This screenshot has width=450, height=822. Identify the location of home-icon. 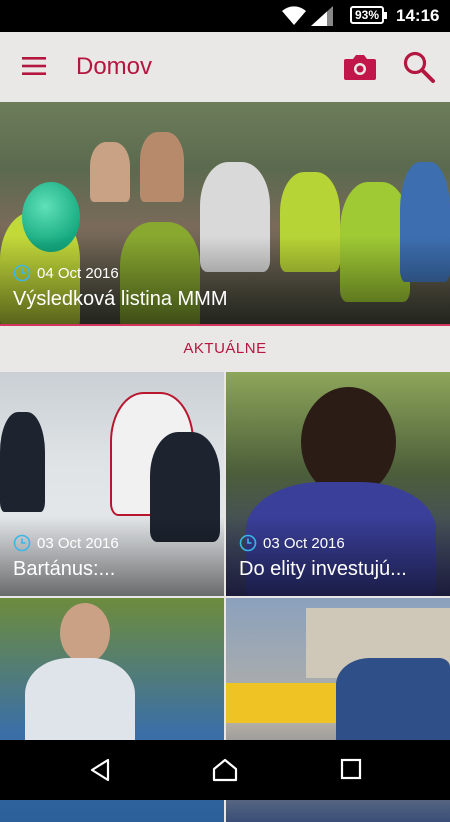
(225, 770).